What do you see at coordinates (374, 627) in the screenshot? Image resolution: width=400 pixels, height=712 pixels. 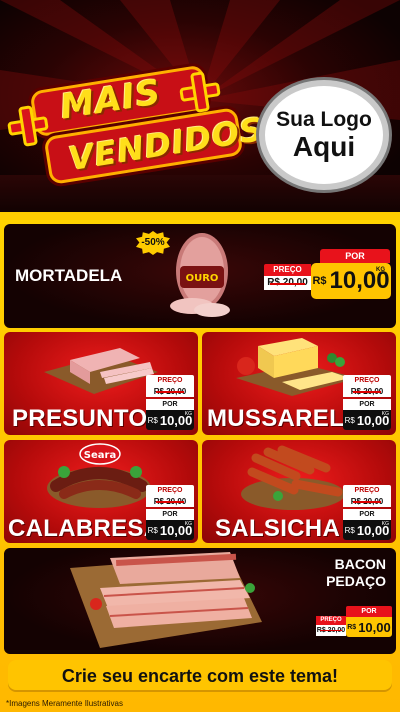 I see `price-value: 10,00` at bounding box center [374, 627].